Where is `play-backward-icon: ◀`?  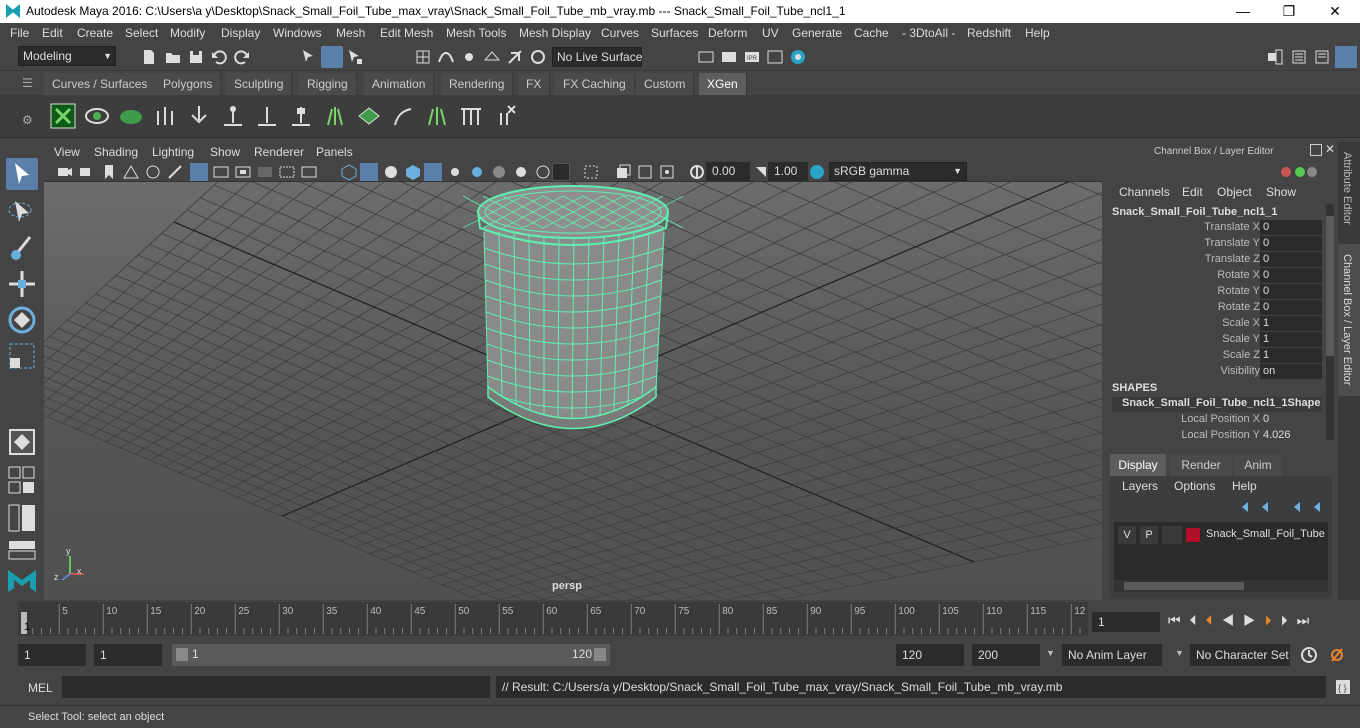 play-backward-icon: ◀ is located at coordinates (1233, 620).